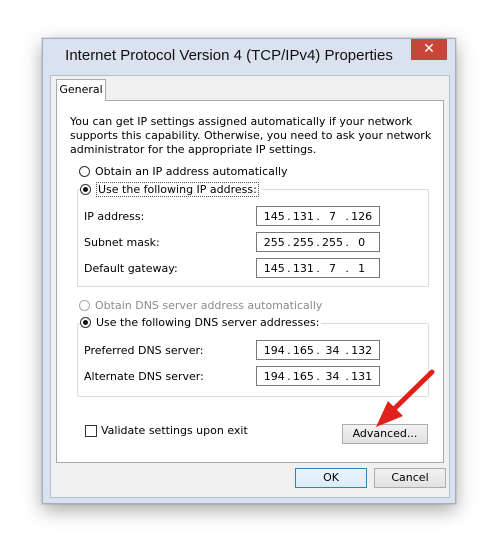 The width and height of the screenshot is (498, 546). What do you see at coordinates (208, 322) in the screenshot?
I see `radio-label: Use the following DNS server addresses:` at bounding box center [208, 322].